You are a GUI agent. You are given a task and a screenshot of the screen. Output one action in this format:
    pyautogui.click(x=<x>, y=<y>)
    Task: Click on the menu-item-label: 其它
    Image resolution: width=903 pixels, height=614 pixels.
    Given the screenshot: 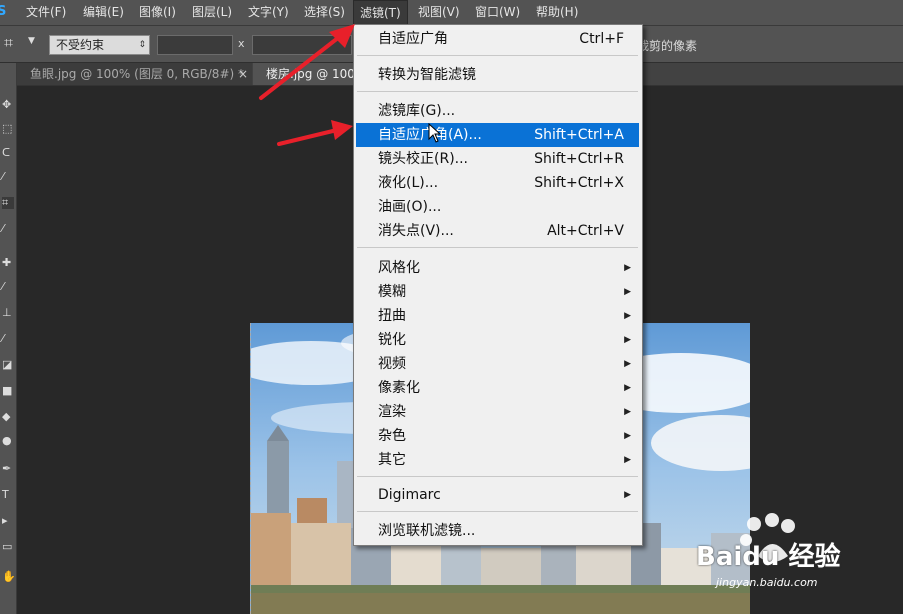 What is the action you would take?
    pyautogui.click(x=392, y=460)
    